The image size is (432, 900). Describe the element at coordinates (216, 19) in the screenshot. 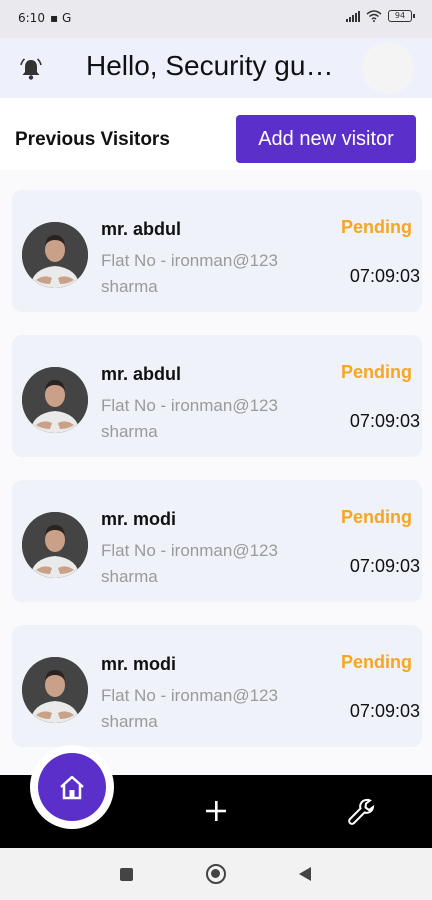

I see `status-bar: 6:10 ▪ G 94` at that location.